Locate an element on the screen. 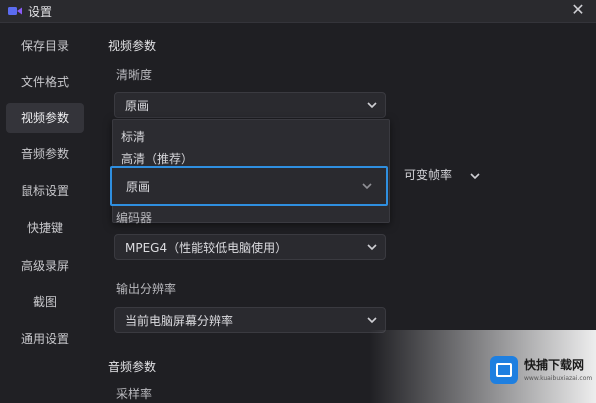 This screenshot has width=596, height=403. samplerate-label: 采样率 is located at coordinates (134, 394).